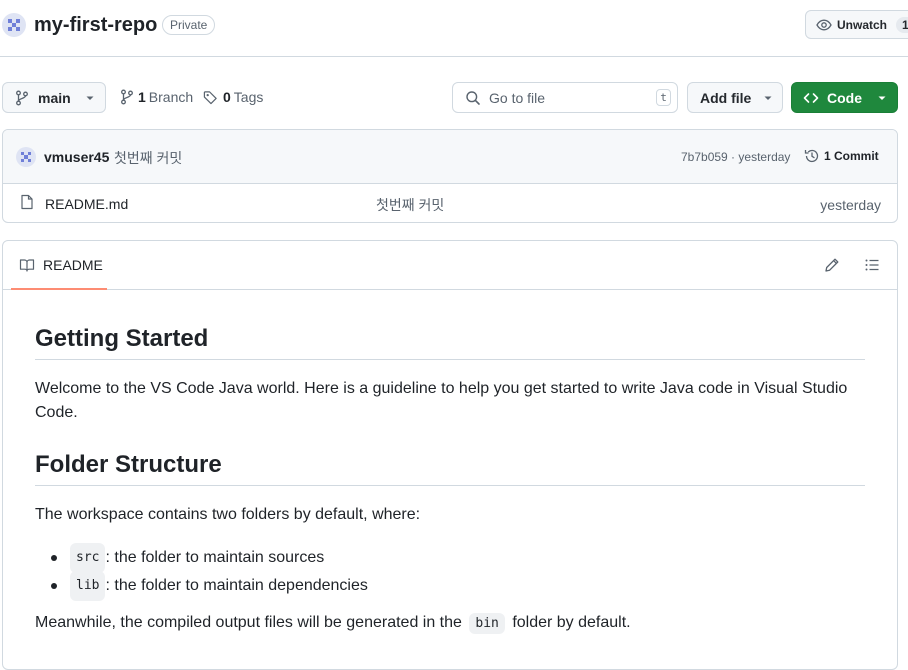 The height and width of the screenshot is (670, 908). I want to click on branch-name: main, so click(54, 97).